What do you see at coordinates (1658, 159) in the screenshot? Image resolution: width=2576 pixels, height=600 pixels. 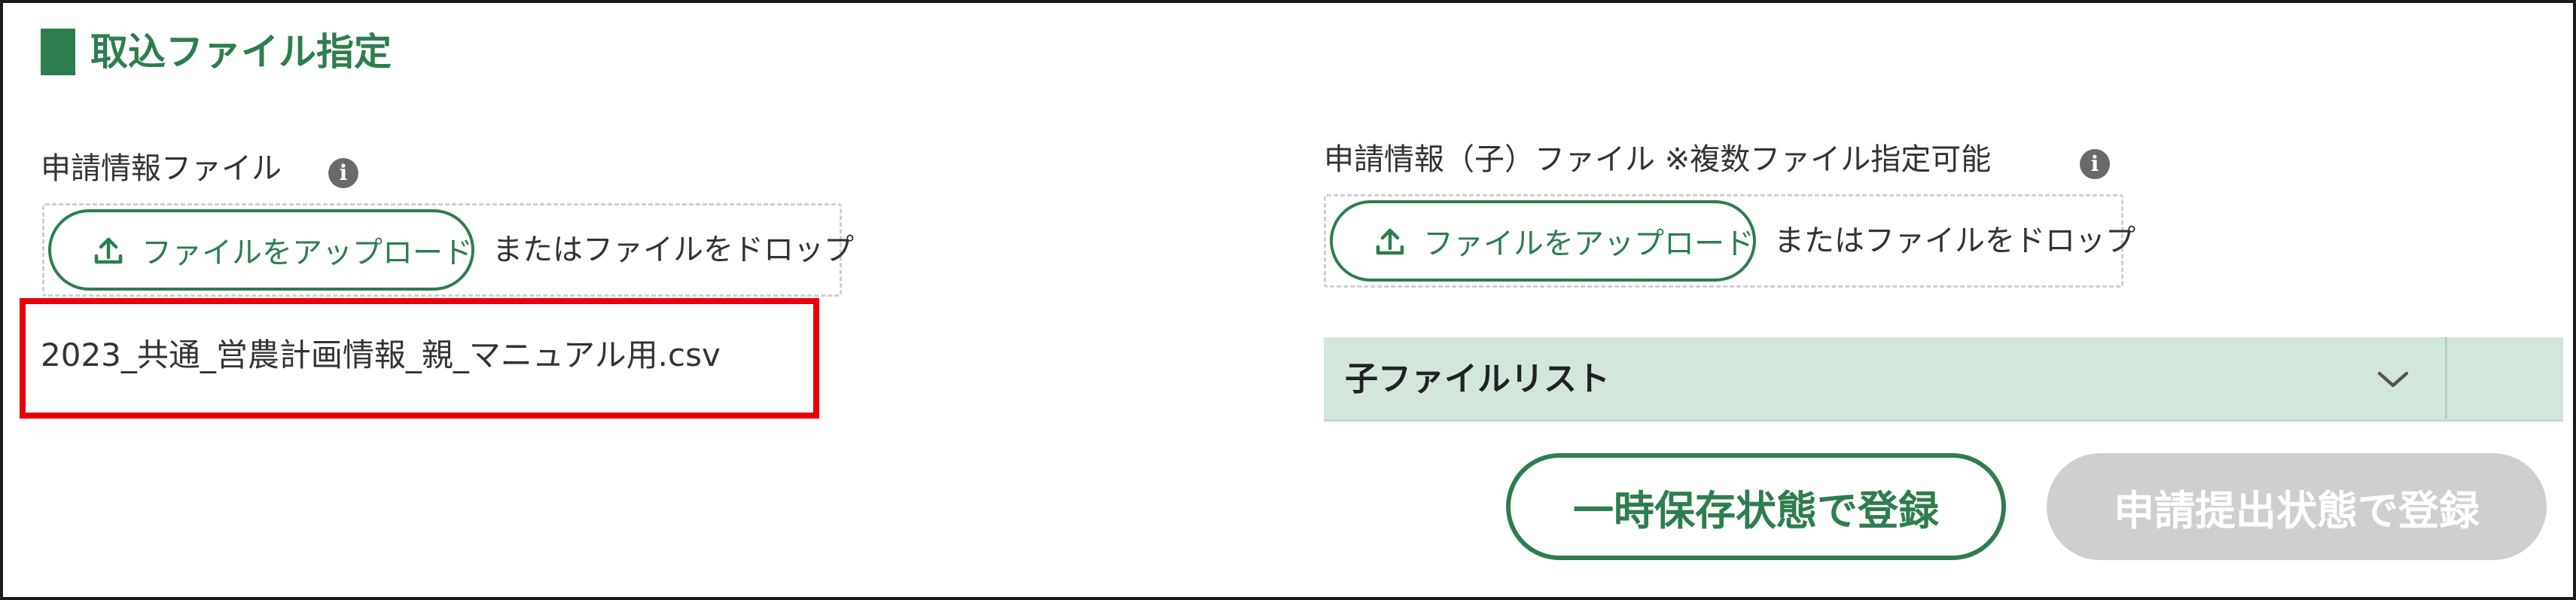 I see `child-file-label: 申請情報（子）ファイル ※複数ファイル指定可能` at bounding box center [1658, 159].